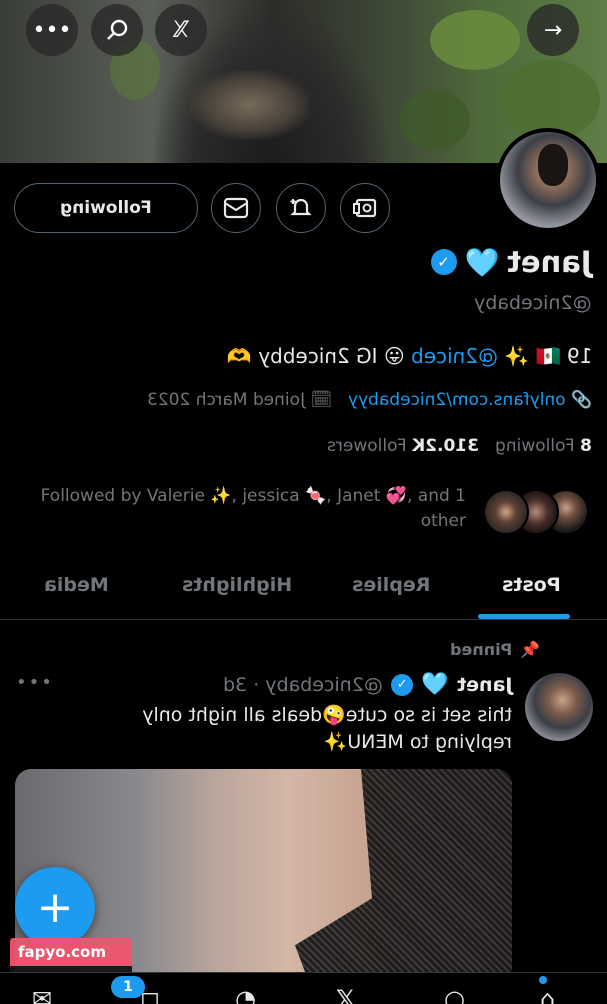 The width and height of the screenshot is (607, 1004). What do you see at coordinates (484, 685) in the screenshot?
I see `post-author-name: Janet` at bounding box center [484, 685].